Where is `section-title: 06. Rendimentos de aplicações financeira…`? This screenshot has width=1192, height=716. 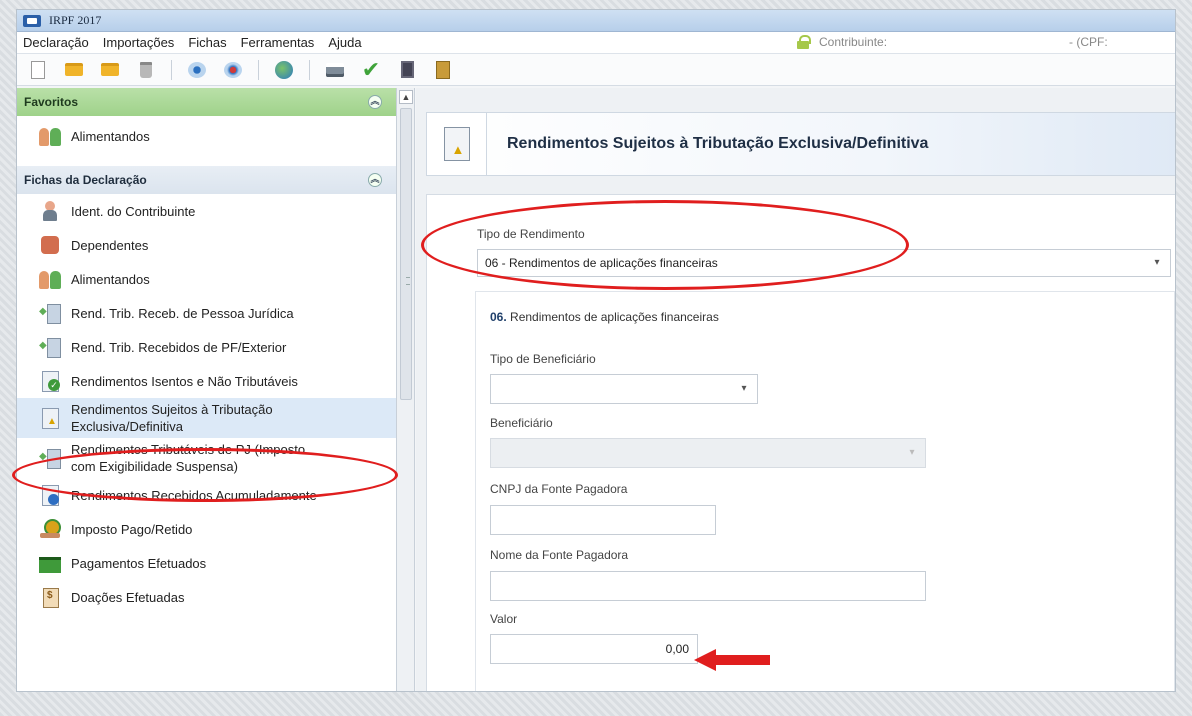 section-title: 06. Rendimentos de aplicações financeira… is located at coordinates (604, 317).